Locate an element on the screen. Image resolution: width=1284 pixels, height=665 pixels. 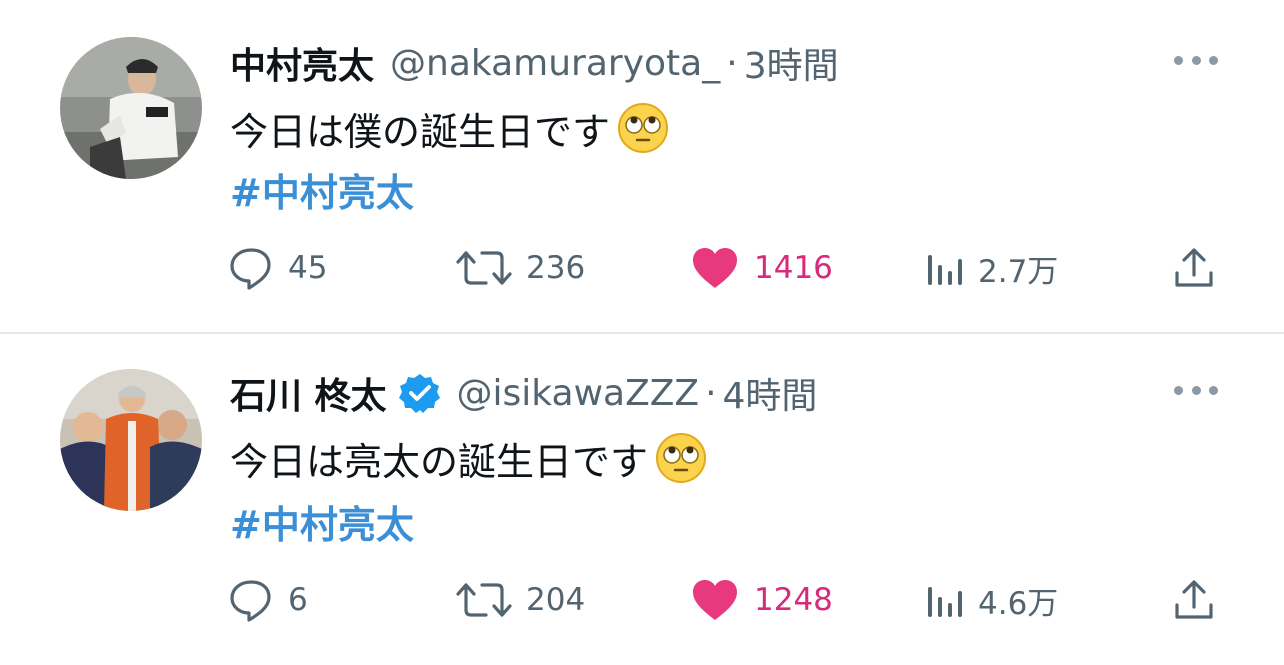
like-button: 1416 is located at coordinates (761, 268).